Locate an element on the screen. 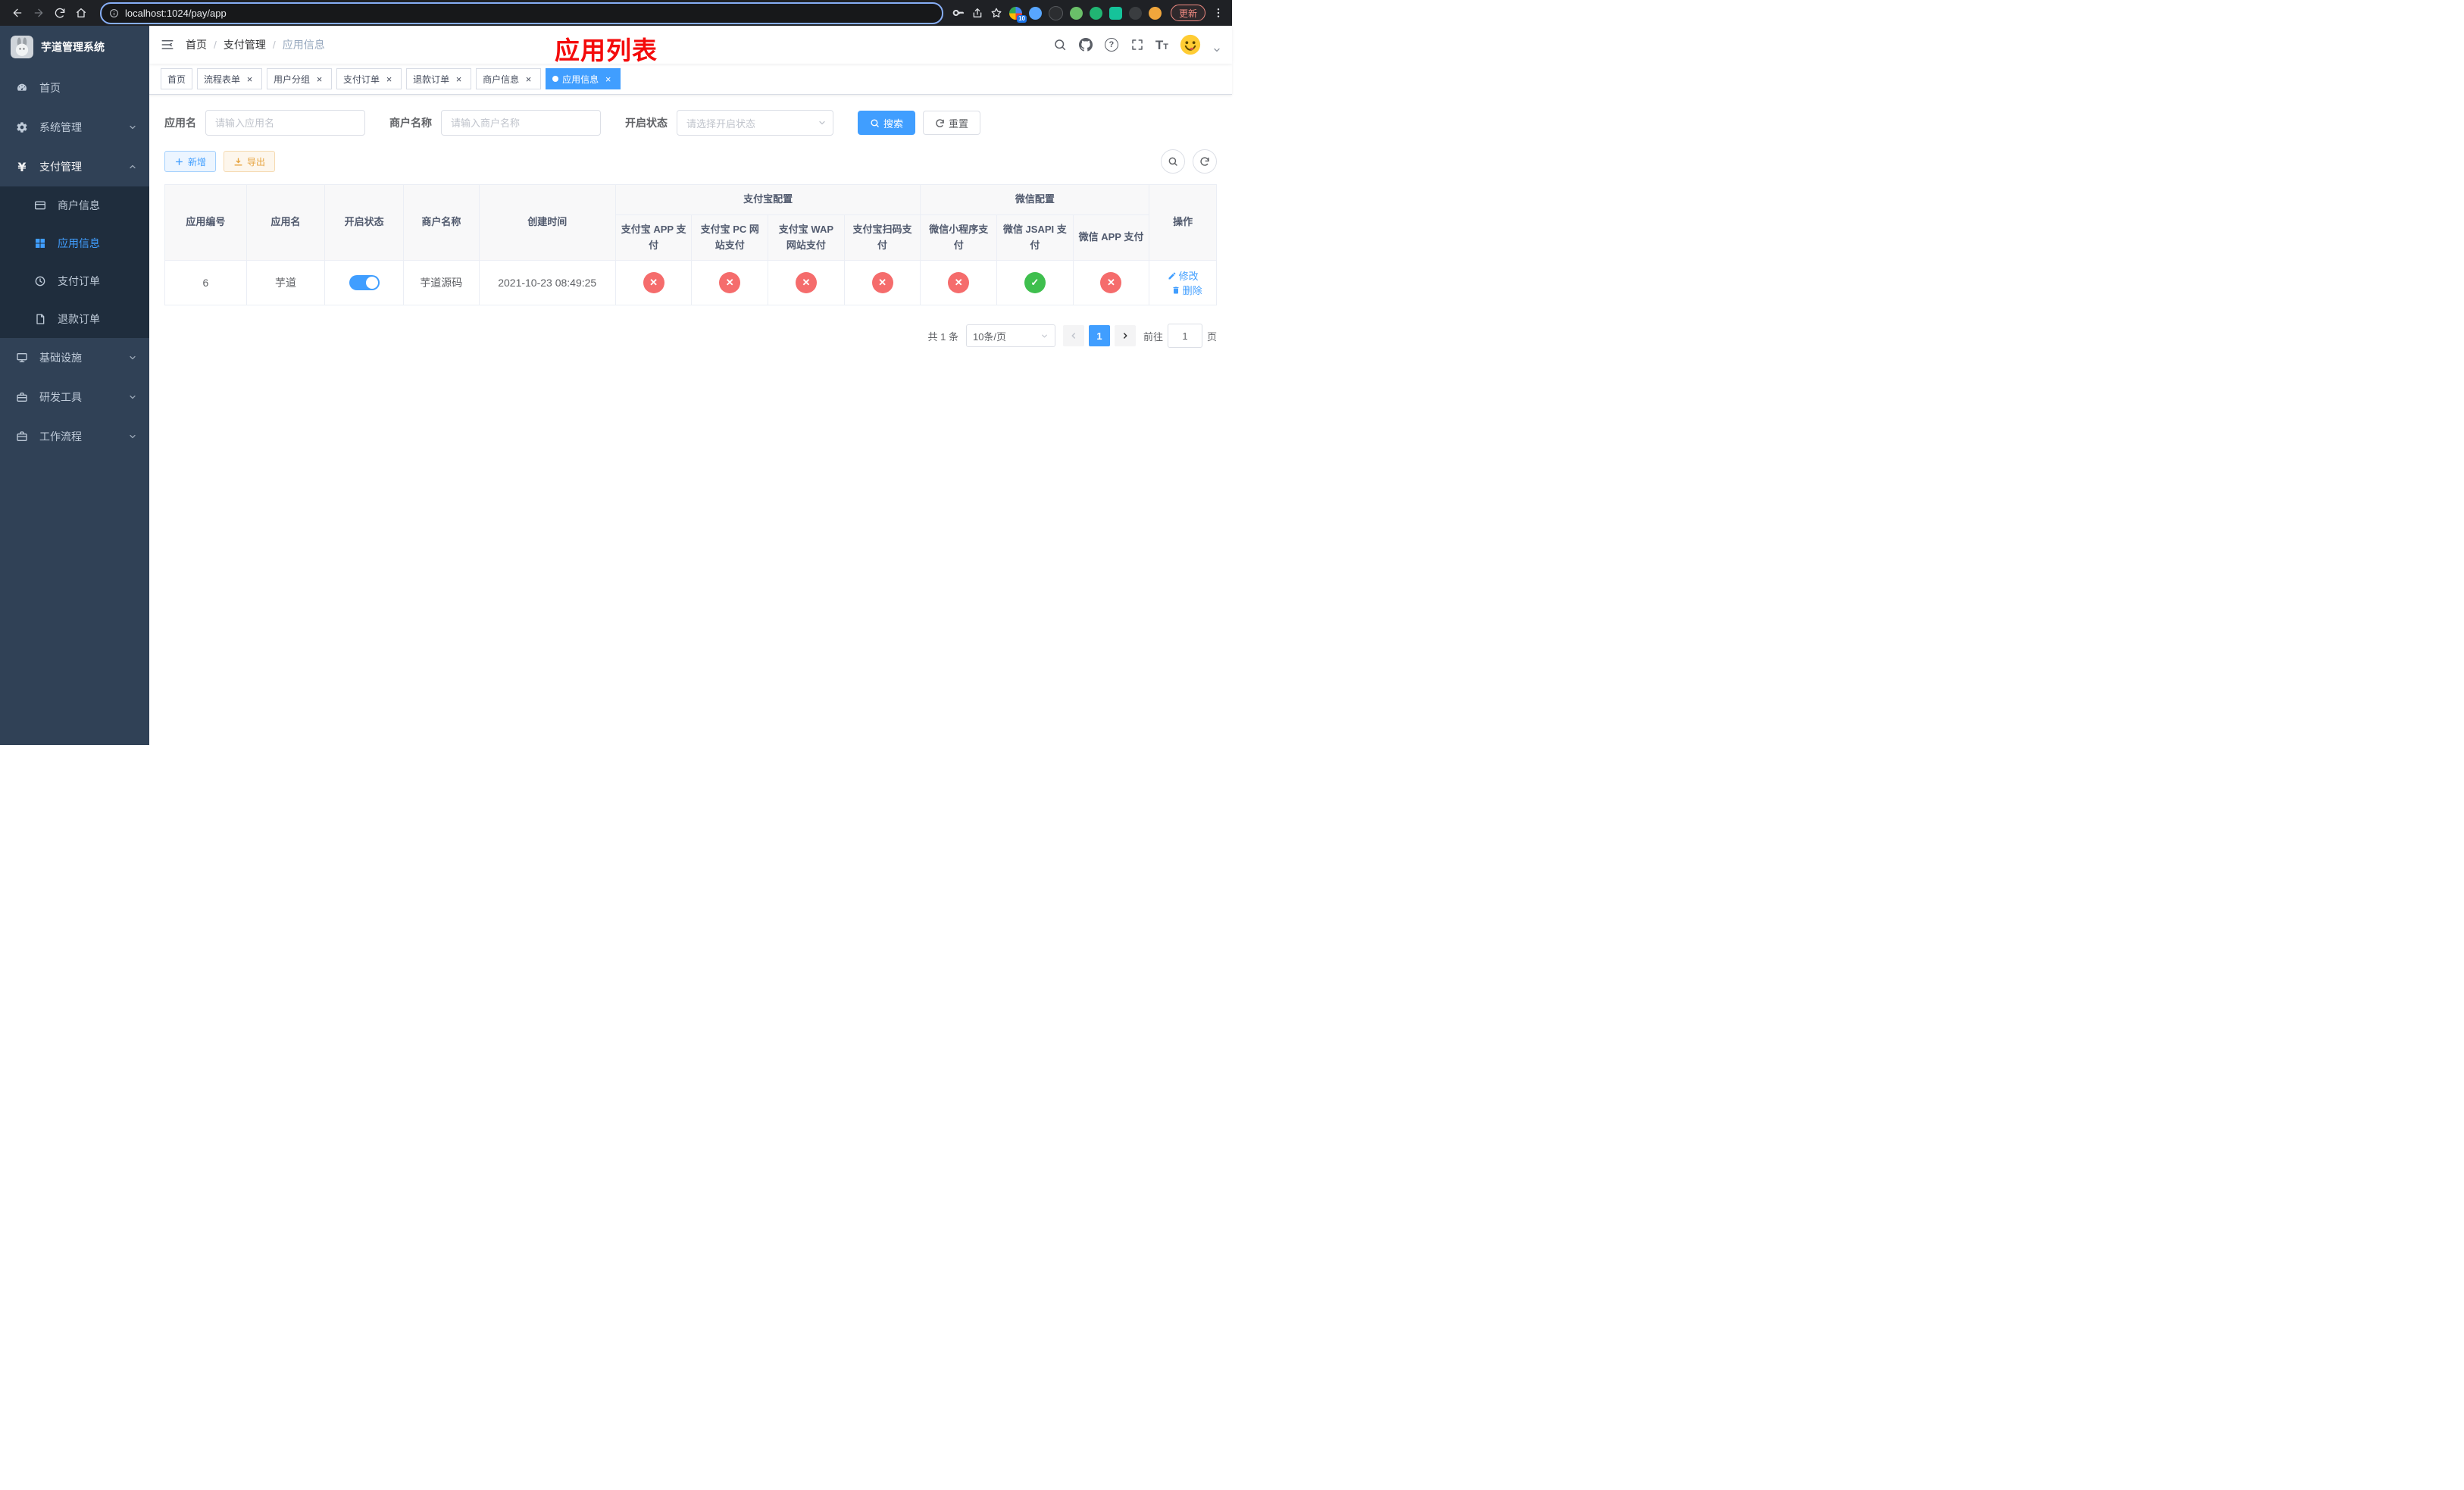 This screenshot has height=1490, width=2464. sidebar-collapse-icon is located at coordinates (167, 45).